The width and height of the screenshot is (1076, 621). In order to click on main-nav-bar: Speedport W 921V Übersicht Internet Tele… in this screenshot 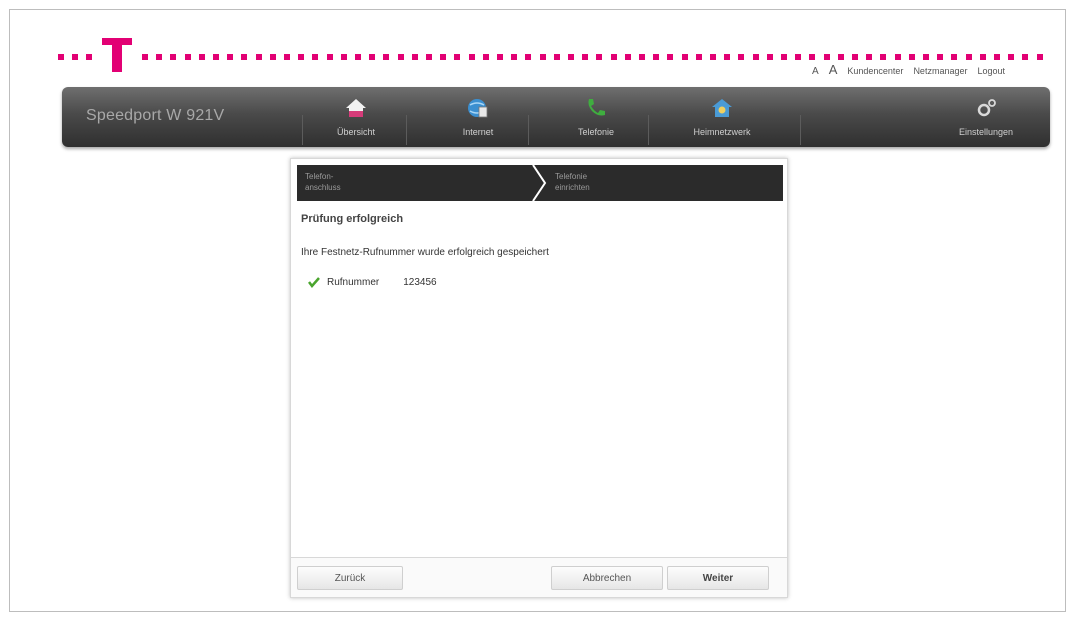, I will do `click(556, 117)`.